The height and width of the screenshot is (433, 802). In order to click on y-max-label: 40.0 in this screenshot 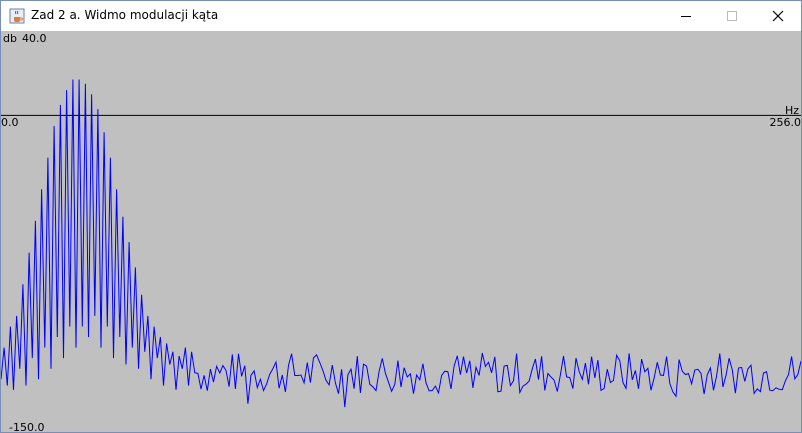, I will do `click(34, 38)`.